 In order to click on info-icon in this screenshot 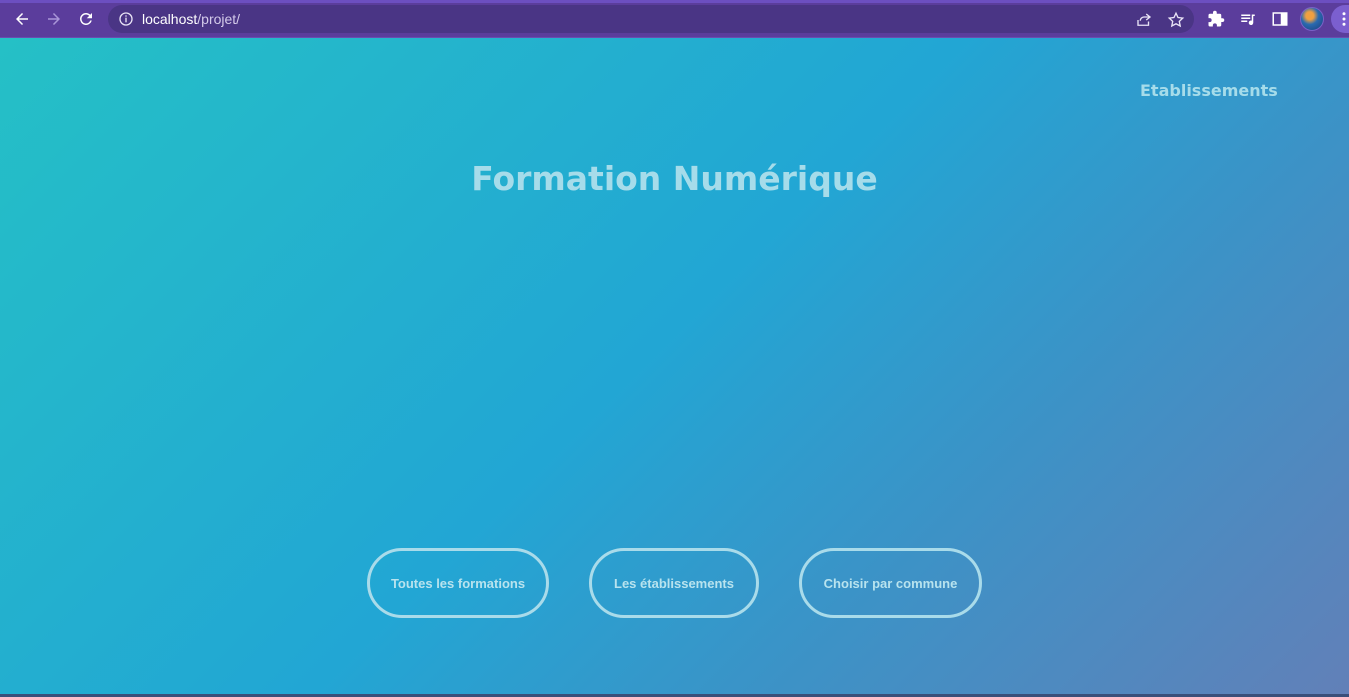, I will do `click(126, 19)`.